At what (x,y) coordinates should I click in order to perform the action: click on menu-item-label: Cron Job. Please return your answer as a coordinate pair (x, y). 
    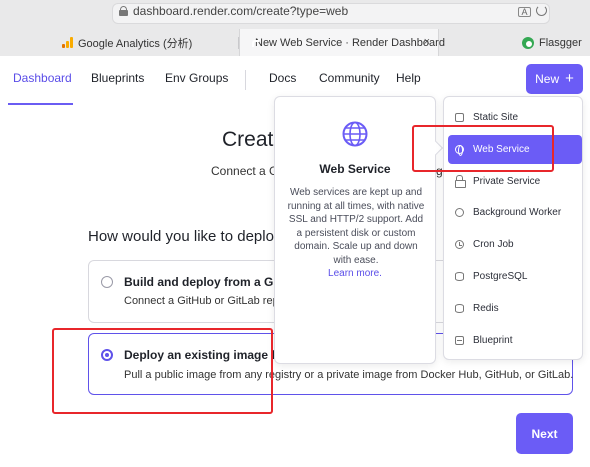
    Looking at the image, I should click on (493, 244).